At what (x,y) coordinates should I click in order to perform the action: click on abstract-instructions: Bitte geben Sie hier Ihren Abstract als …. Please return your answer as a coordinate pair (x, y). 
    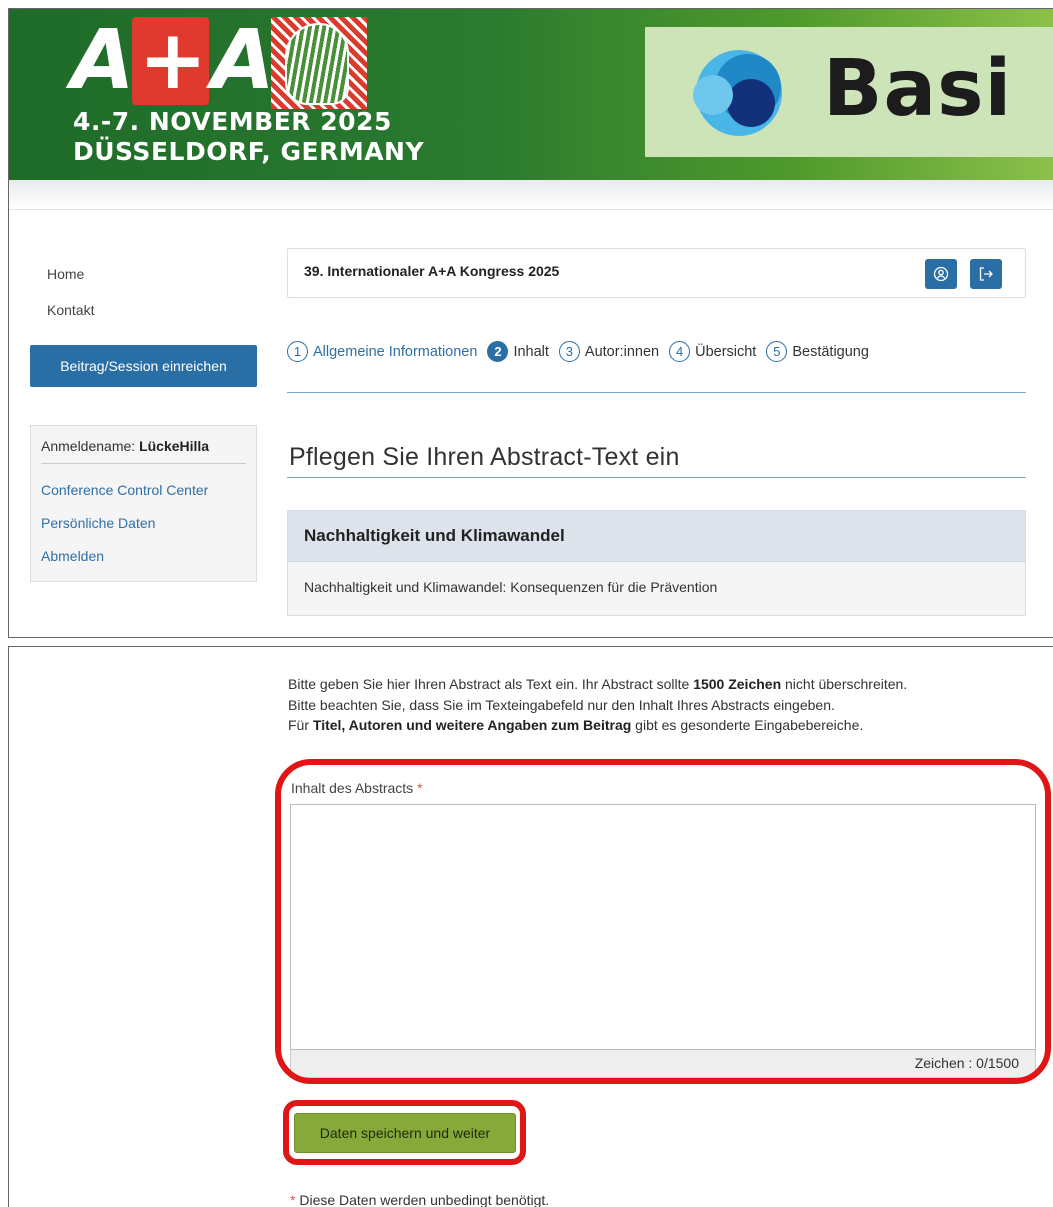
    Looking at the image, I should click on (597, 705).